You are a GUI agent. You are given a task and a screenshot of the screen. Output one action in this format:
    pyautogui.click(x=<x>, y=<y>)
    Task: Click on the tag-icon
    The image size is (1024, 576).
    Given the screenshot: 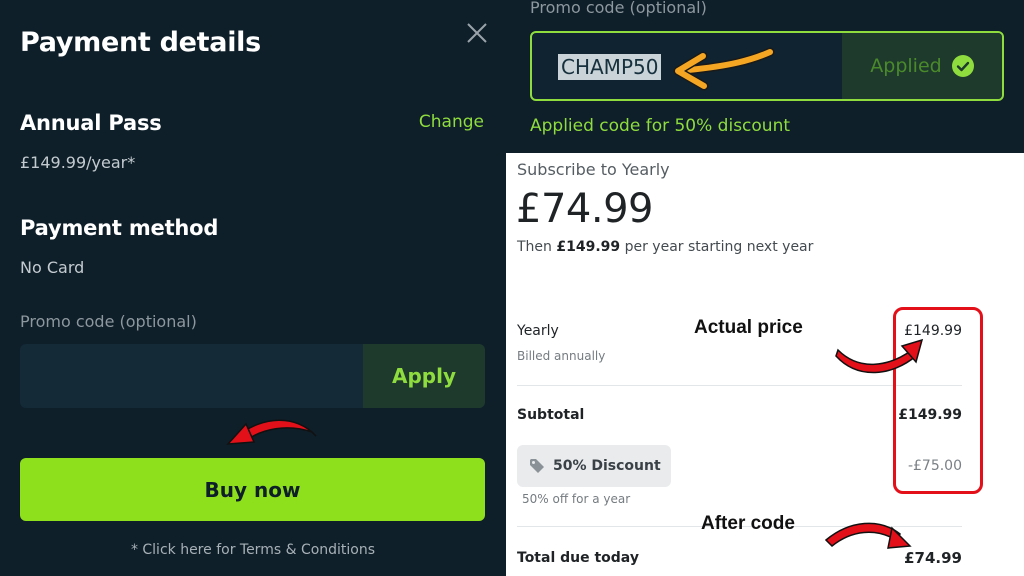 What is the action you would take?
    pyautogui.click(x=537, y=466)
    